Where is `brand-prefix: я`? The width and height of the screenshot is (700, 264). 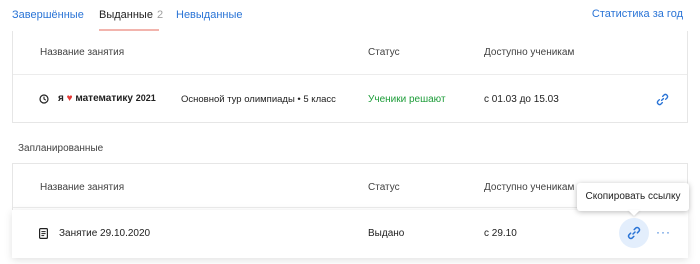 brand-prefix: я is located at coordinates (61, 98).